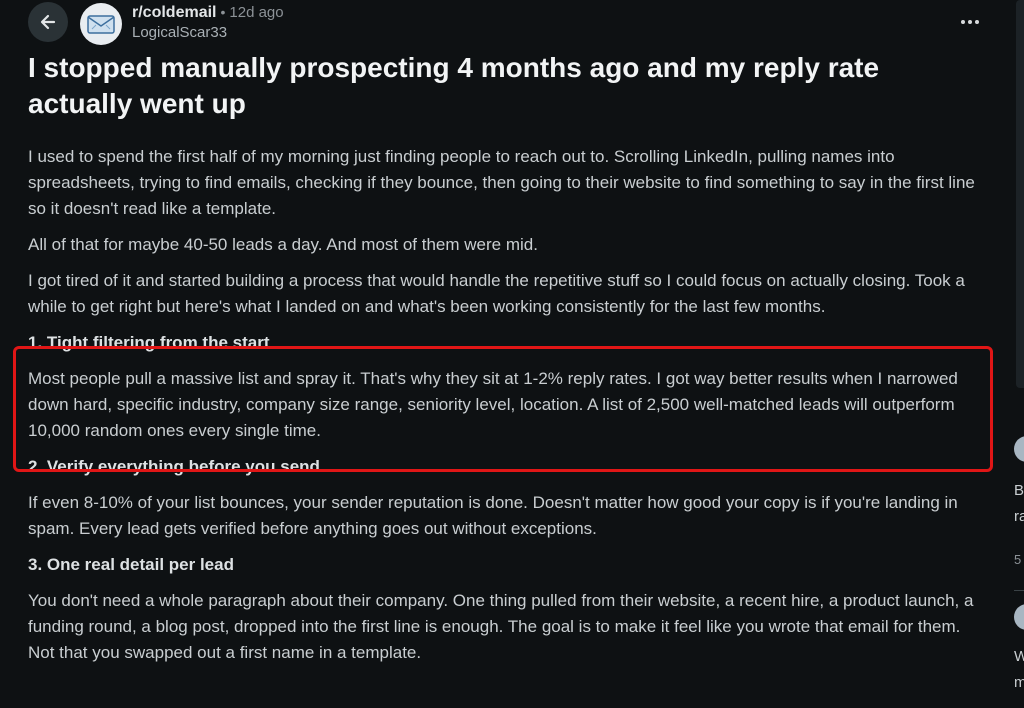  I want to click on subreddit-avatar, so click(101, 24).